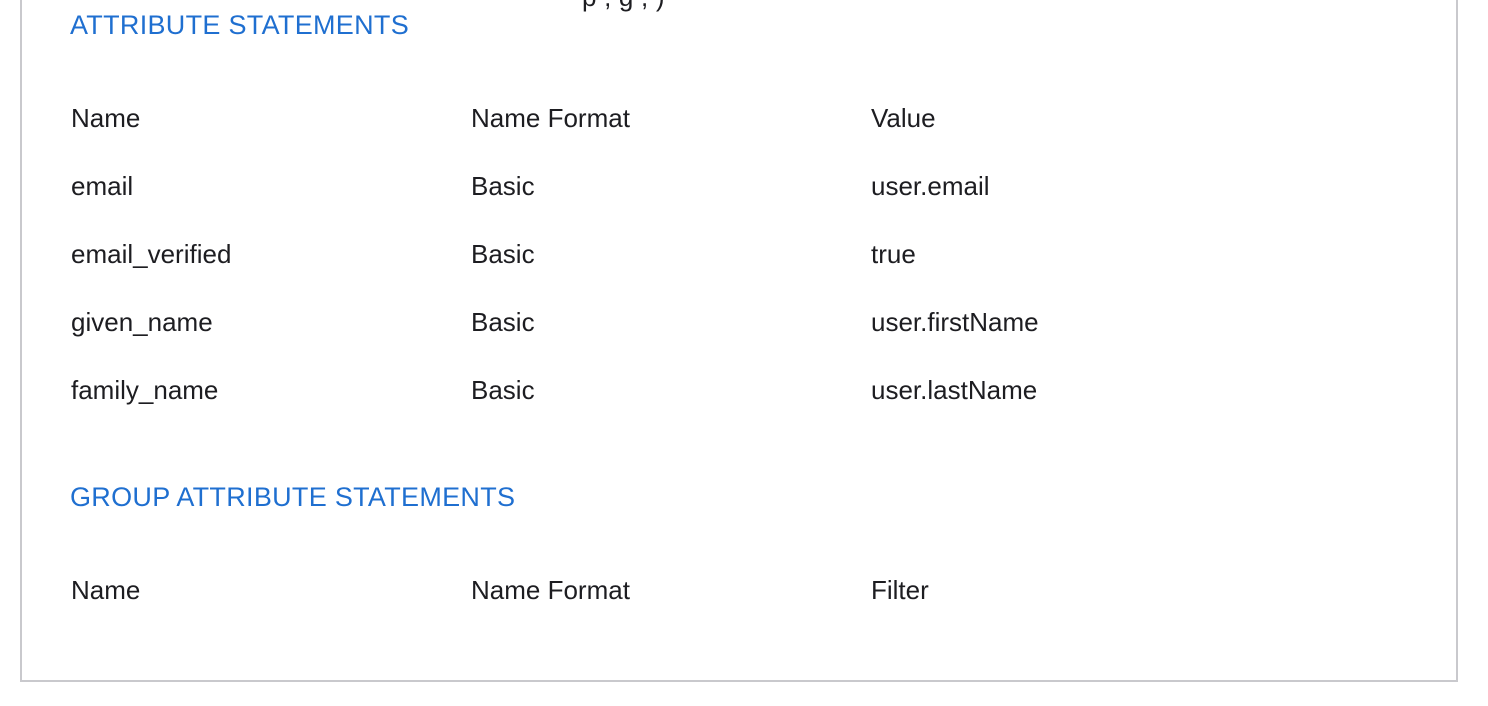 This screenshot has height=706, width=1488. What do you see at coordinates (720, 390) in the screenshot?
I see `table-row: family_name Basic user.lastName` at bounding box center [720, 390].